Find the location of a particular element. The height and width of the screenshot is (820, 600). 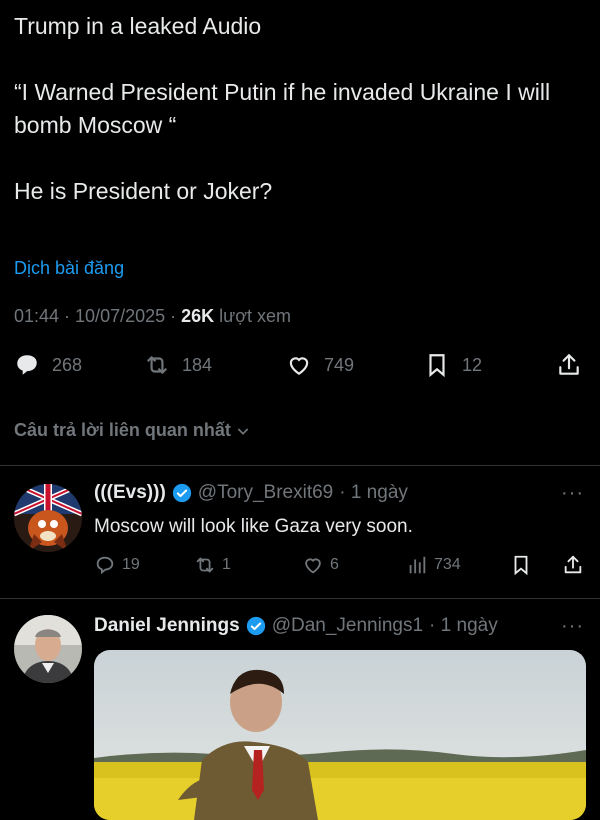

post-meta: 01:44 · 10/07/2025 · 26K lượt xem is located at coordinates (152, 316).